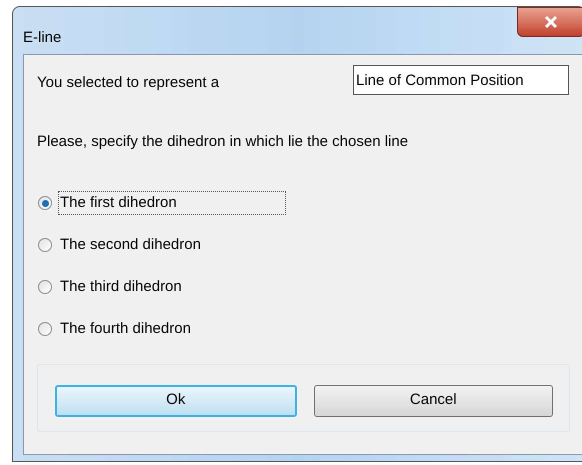  Describe the element at coordinates (433, 400) in the screenshot. I see `cancel-button: Cancel` at that location.